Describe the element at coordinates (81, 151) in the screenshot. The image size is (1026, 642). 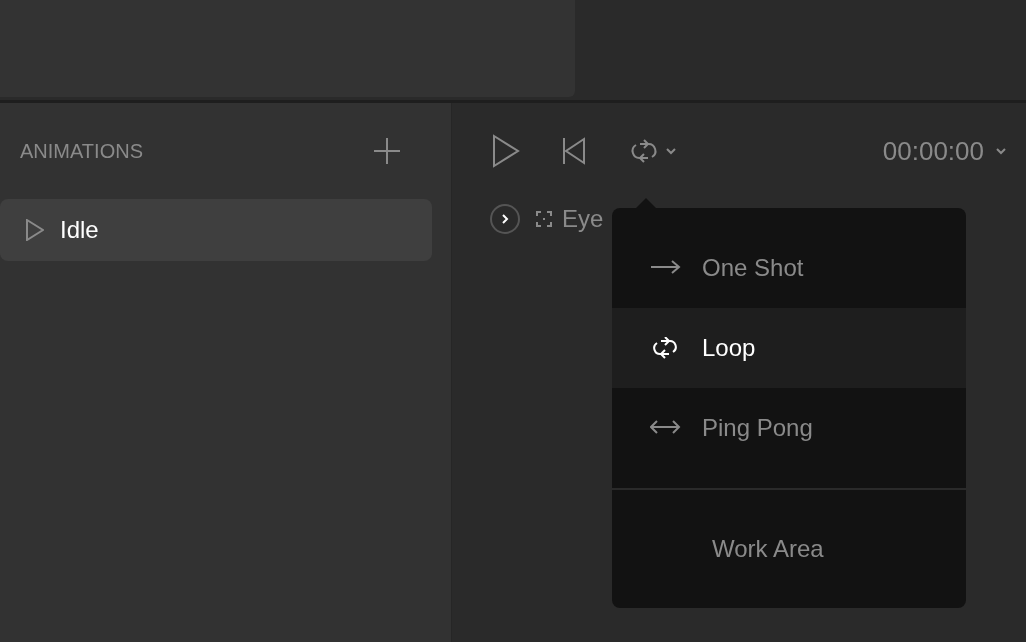
I see `panel-title: ANIMATIONS` at that location.